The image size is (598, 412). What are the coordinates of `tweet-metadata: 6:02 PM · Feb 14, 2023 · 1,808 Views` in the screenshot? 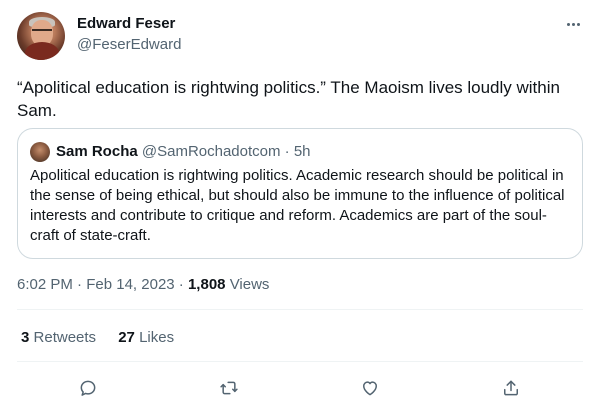 It's located at (143, 284).